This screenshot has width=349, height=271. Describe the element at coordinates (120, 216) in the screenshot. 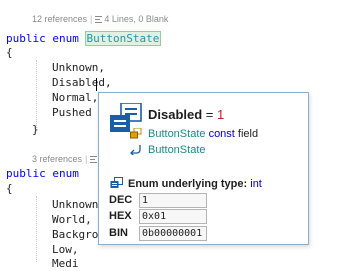

I see `radix-label-hex: HEX` at that location.